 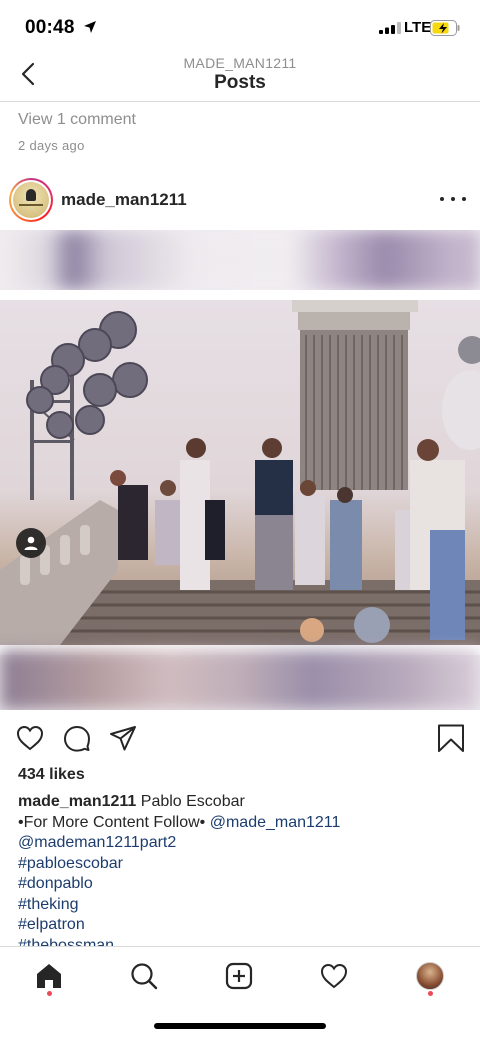 I want to click on send-icon, so click(x=123, y=738).